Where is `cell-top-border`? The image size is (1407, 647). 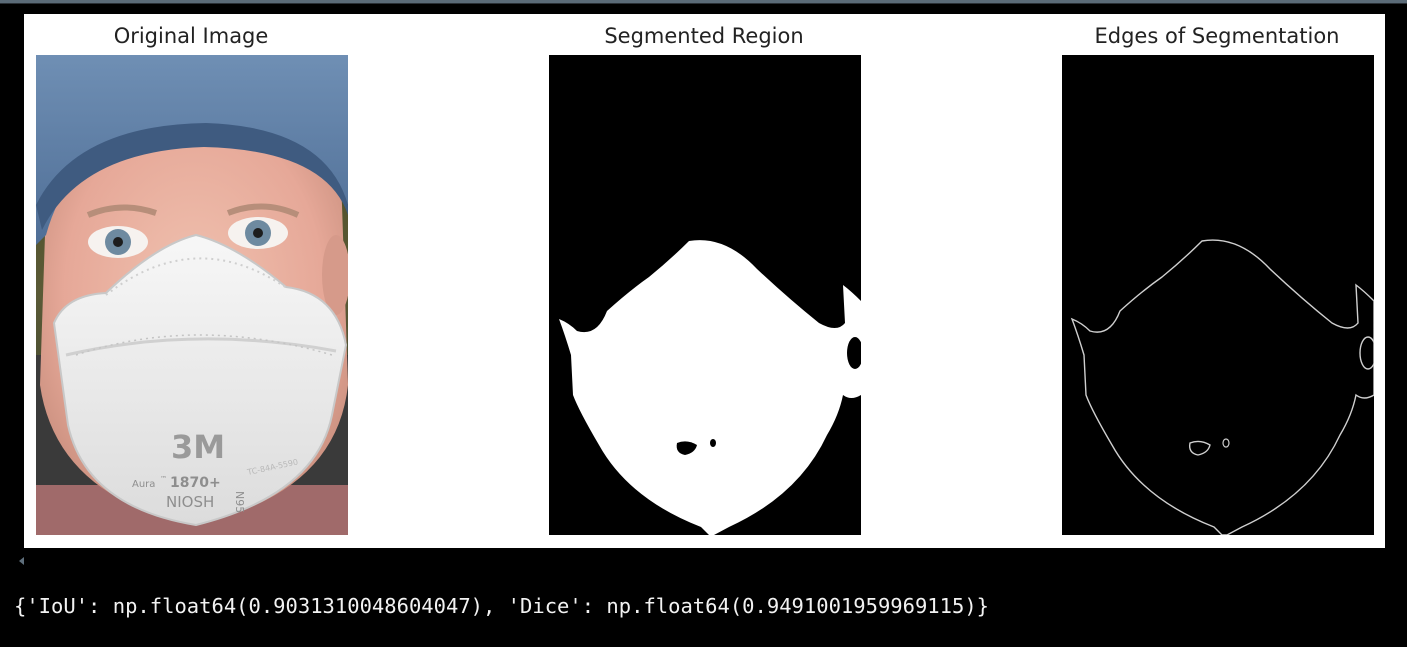
cell-top-border is located at coordinates (703, 2).